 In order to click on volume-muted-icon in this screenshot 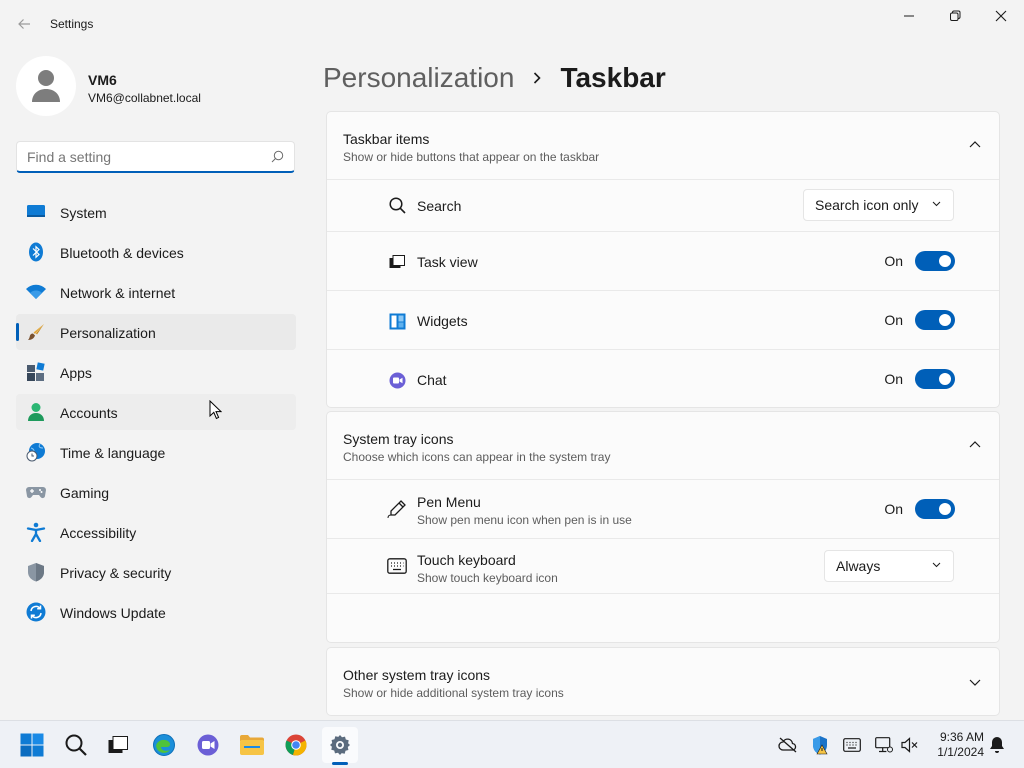, I will do `click(910, 745)`.